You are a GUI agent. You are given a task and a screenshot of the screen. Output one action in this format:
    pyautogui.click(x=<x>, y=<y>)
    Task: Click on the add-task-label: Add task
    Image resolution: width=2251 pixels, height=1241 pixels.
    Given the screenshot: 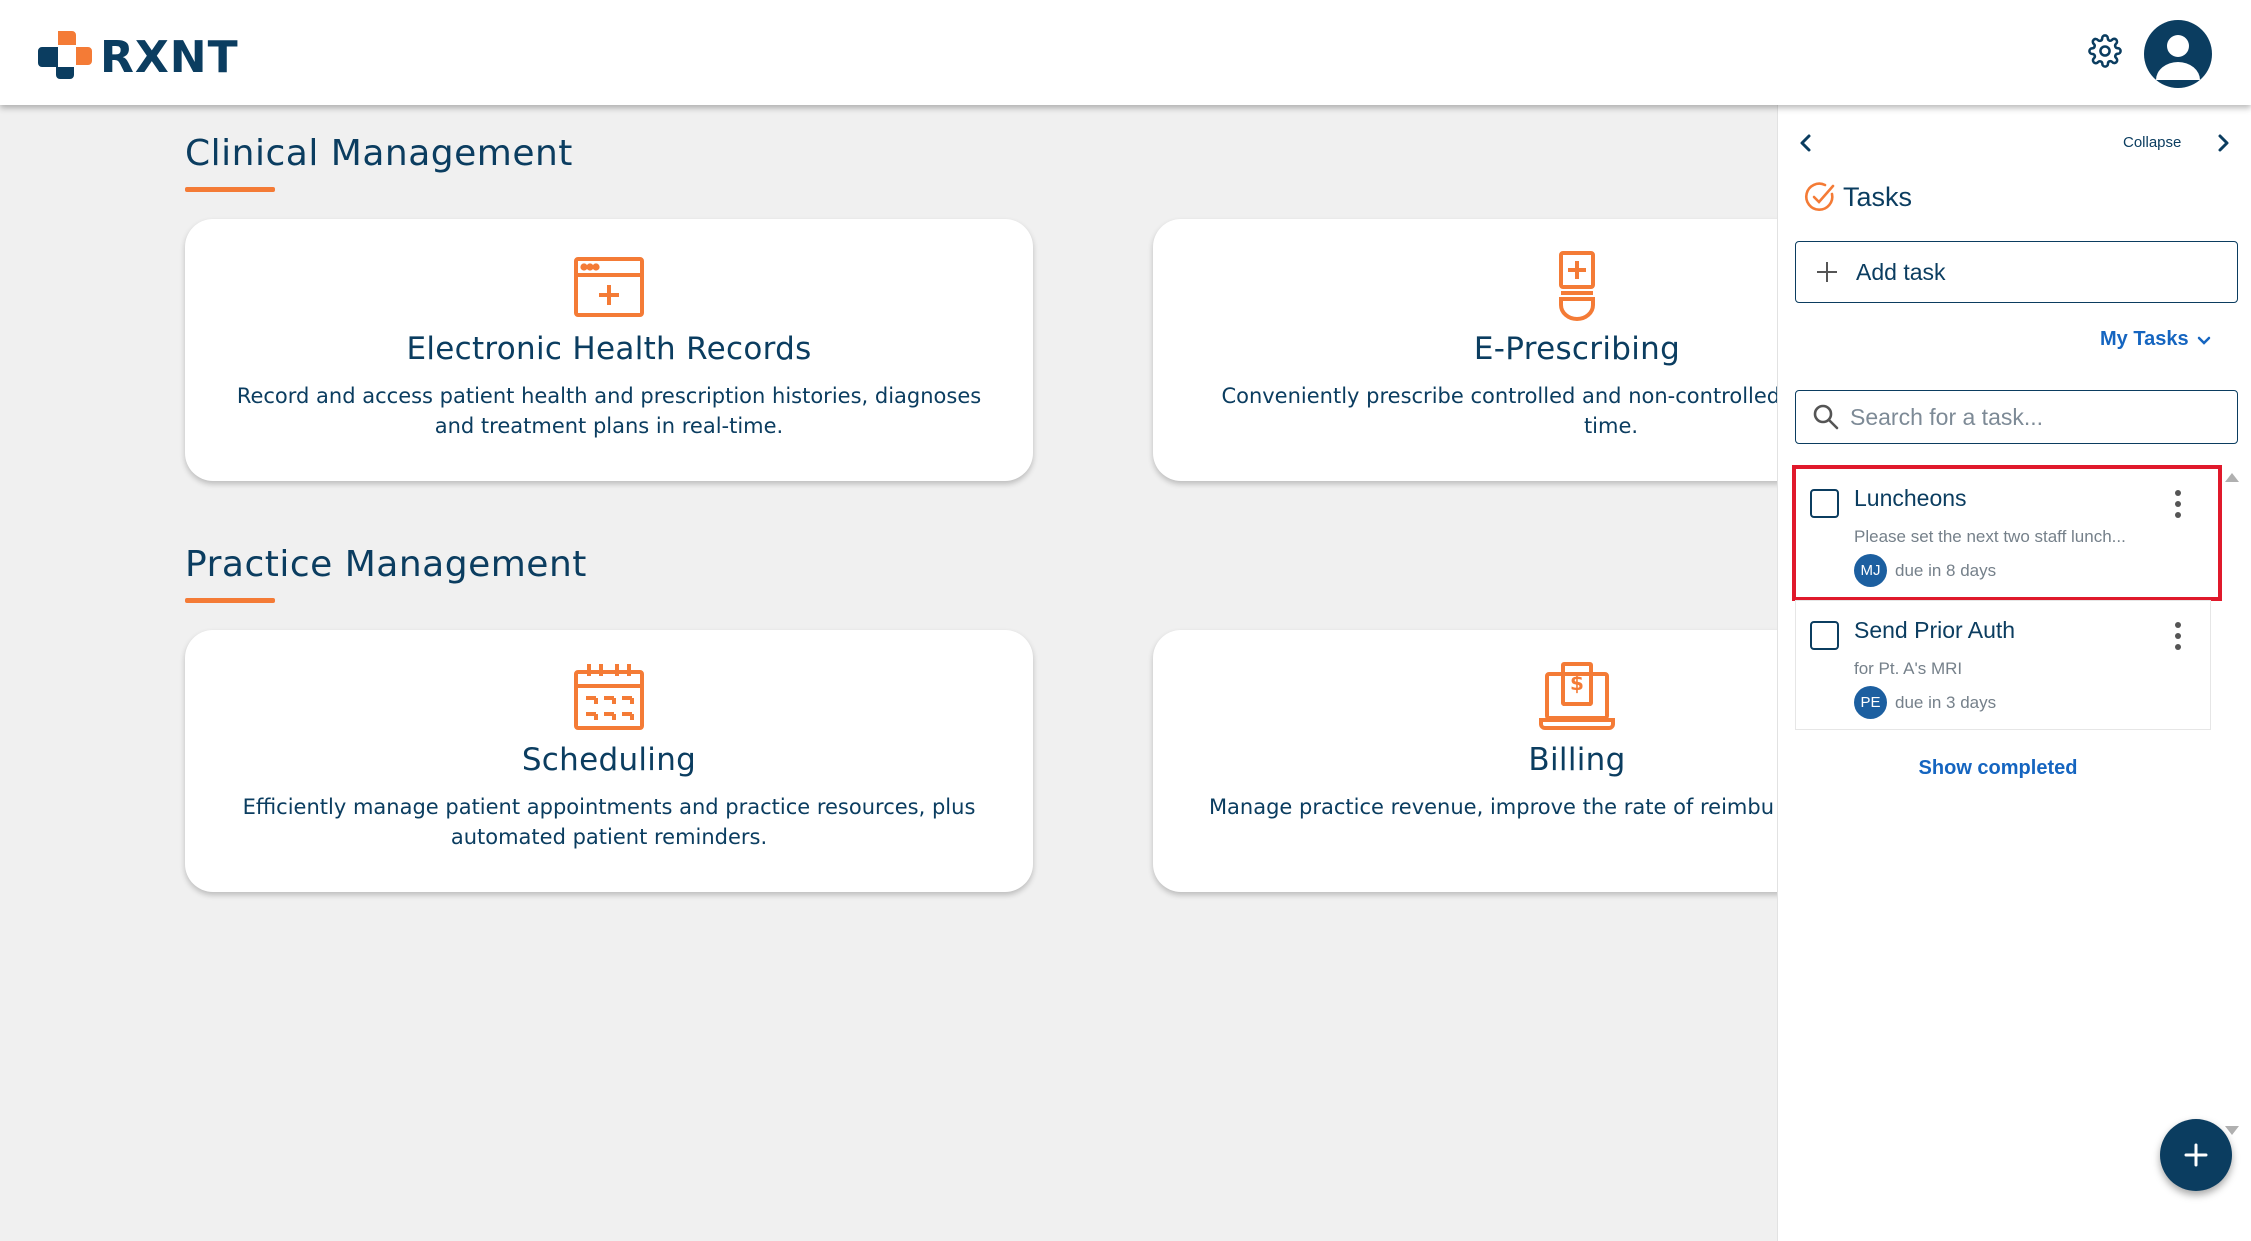 What is the action you would take?
    pyautogui.click(x=1901, y=271)
    